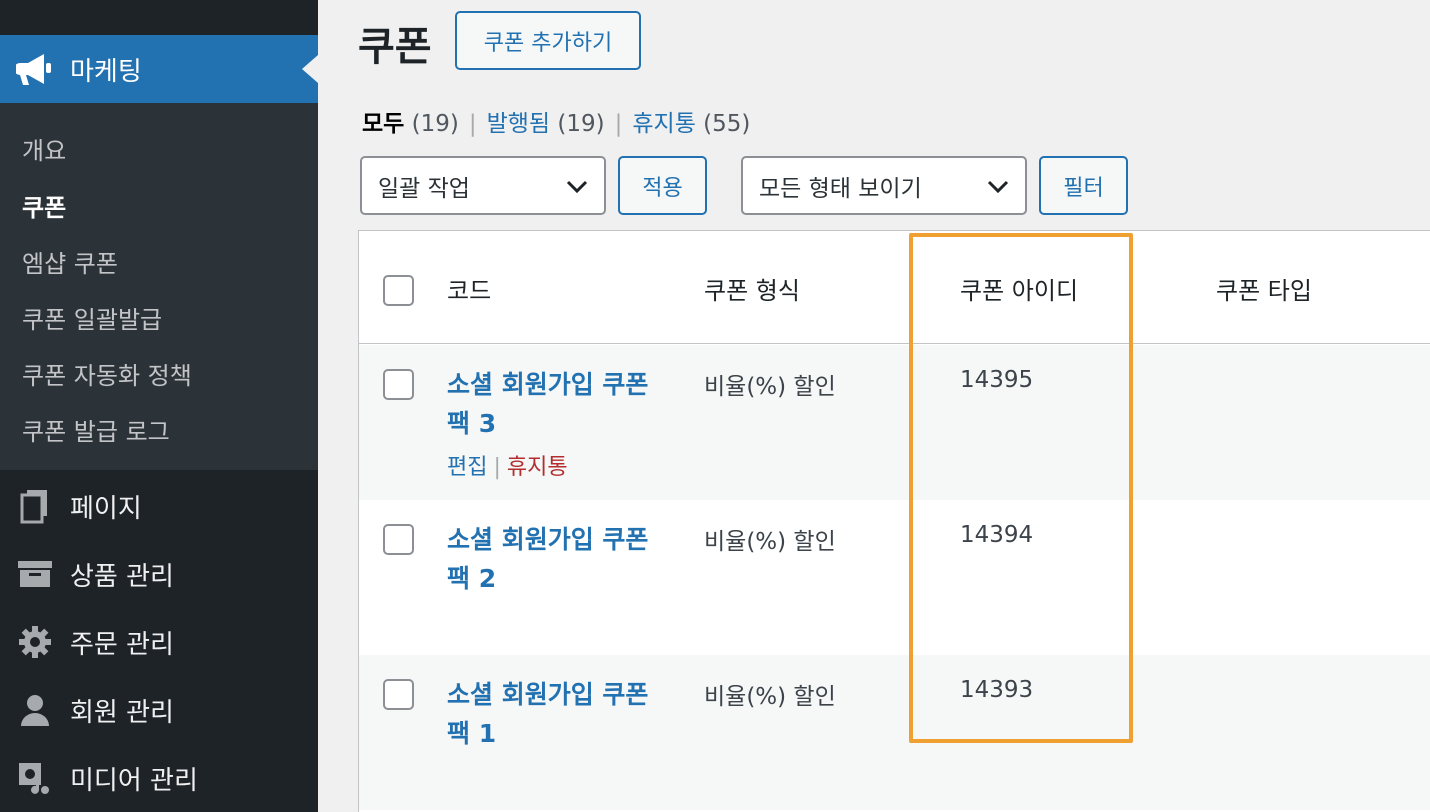 The width and height of the screenshot is (1430, 812). What do you see at coordinates (663, 124) in the screenshot?
I see `view-trash-link: 휴지통` at bounding box center [663, 124].